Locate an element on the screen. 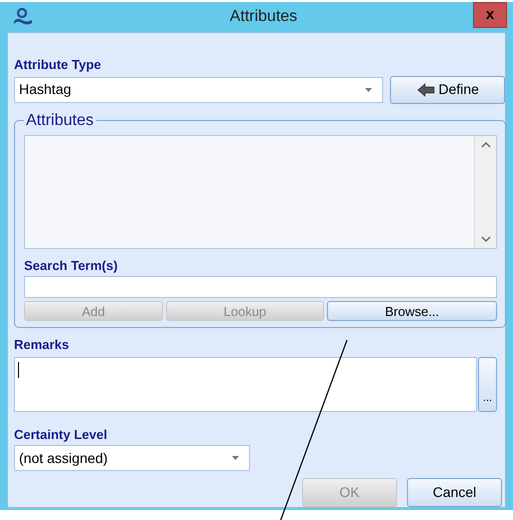 Image resolution: width=513 pixels, height=520 pixels. window-title: Attributes is located at coordinates (263, 17).